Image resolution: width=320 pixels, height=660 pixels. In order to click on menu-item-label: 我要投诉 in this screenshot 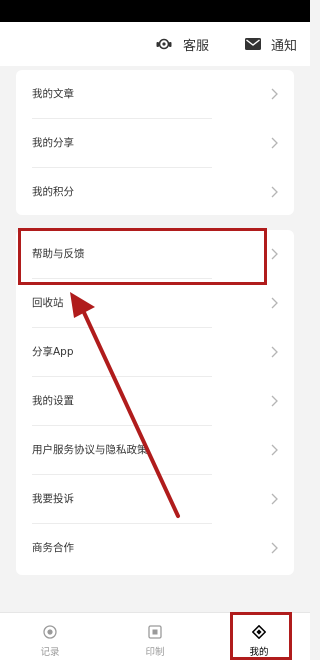, I will do `click(53, 499)`.